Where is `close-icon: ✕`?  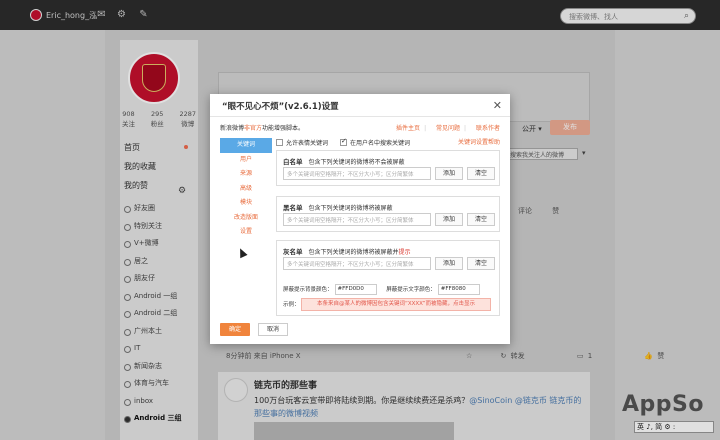
close-icon: ✕ is located at coordinates (497, 105).